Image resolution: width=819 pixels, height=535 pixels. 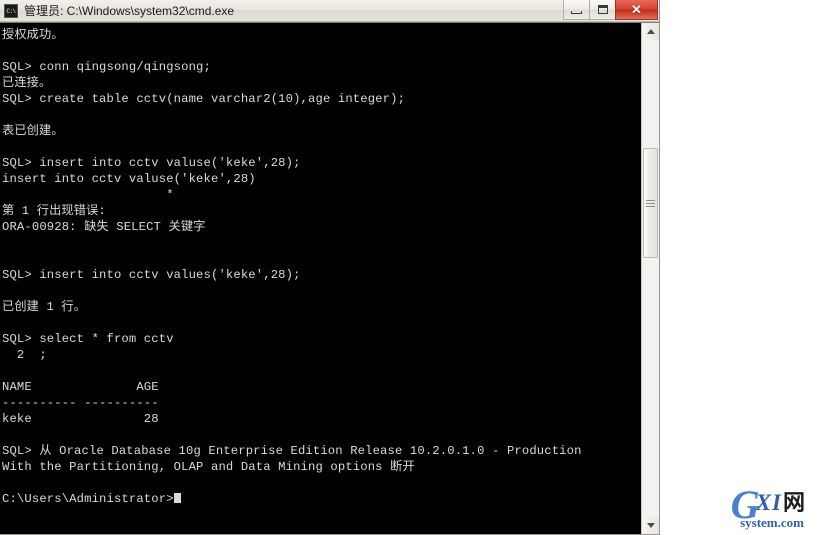 What do you see at coordinates (11, 10) in the screenshot?
I see `cmd-icon: C:\` at bounding box center [11, 10].